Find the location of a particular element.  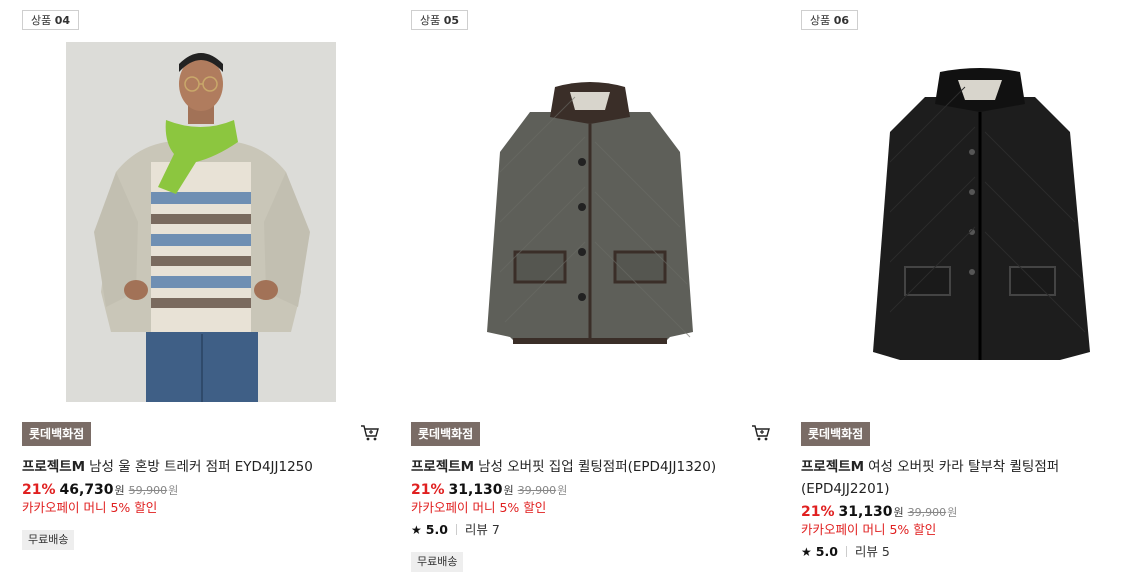

sale-price: 46,730 is located at coordinates (86, 490).